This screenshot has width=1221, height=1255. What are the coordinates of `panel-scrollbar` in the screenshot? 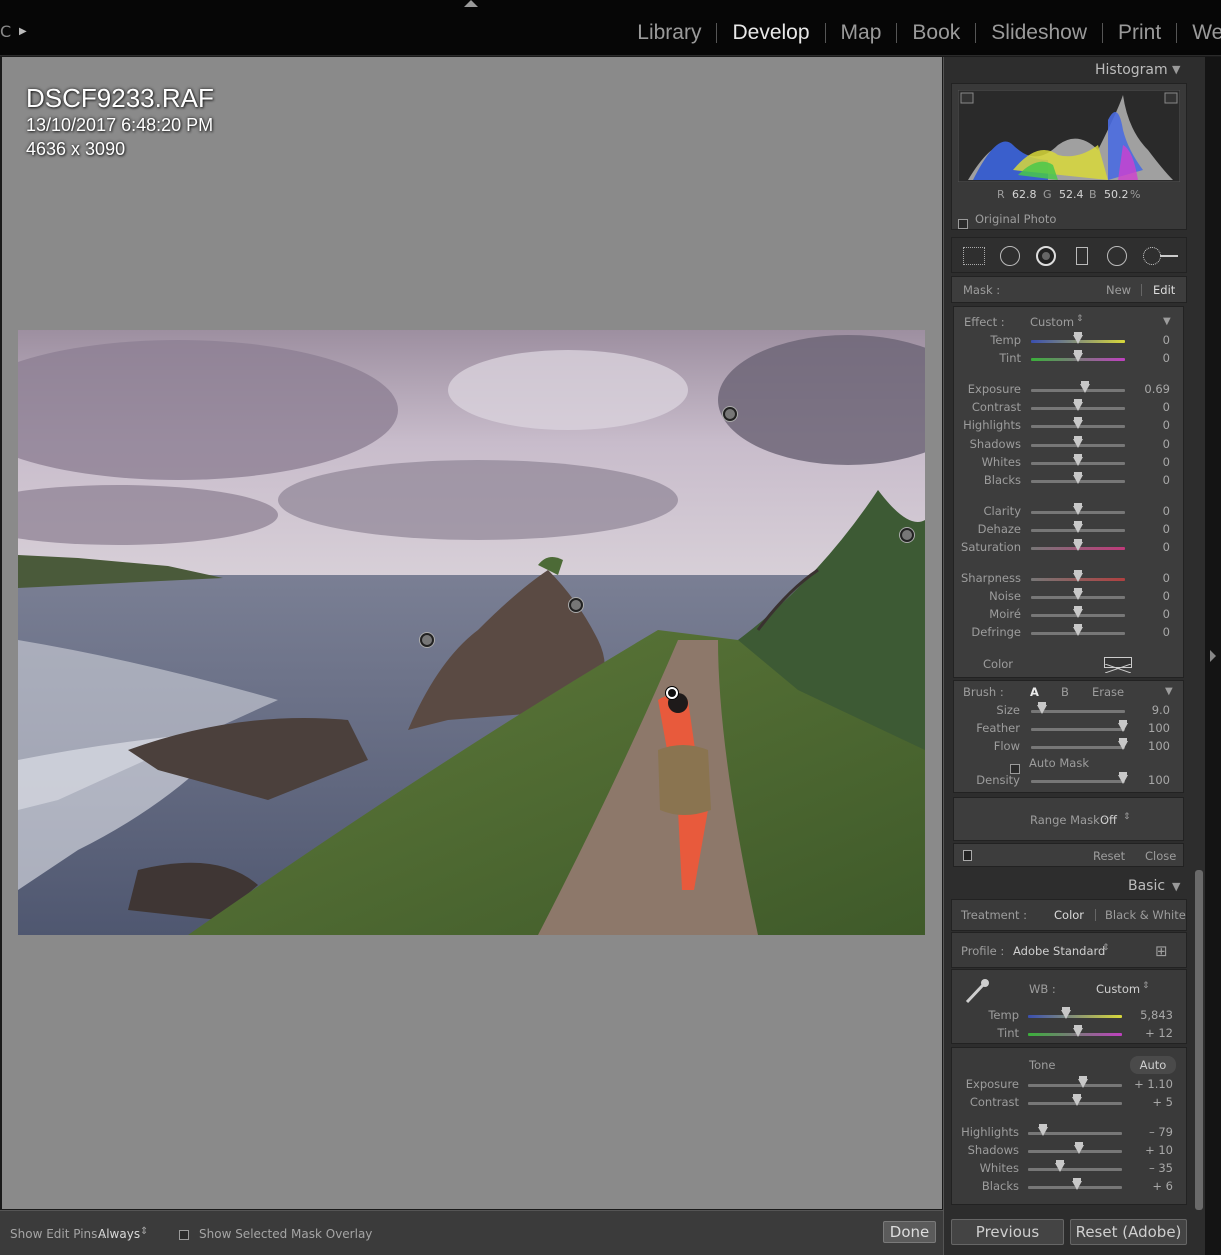 It's located at (1199, 1040).